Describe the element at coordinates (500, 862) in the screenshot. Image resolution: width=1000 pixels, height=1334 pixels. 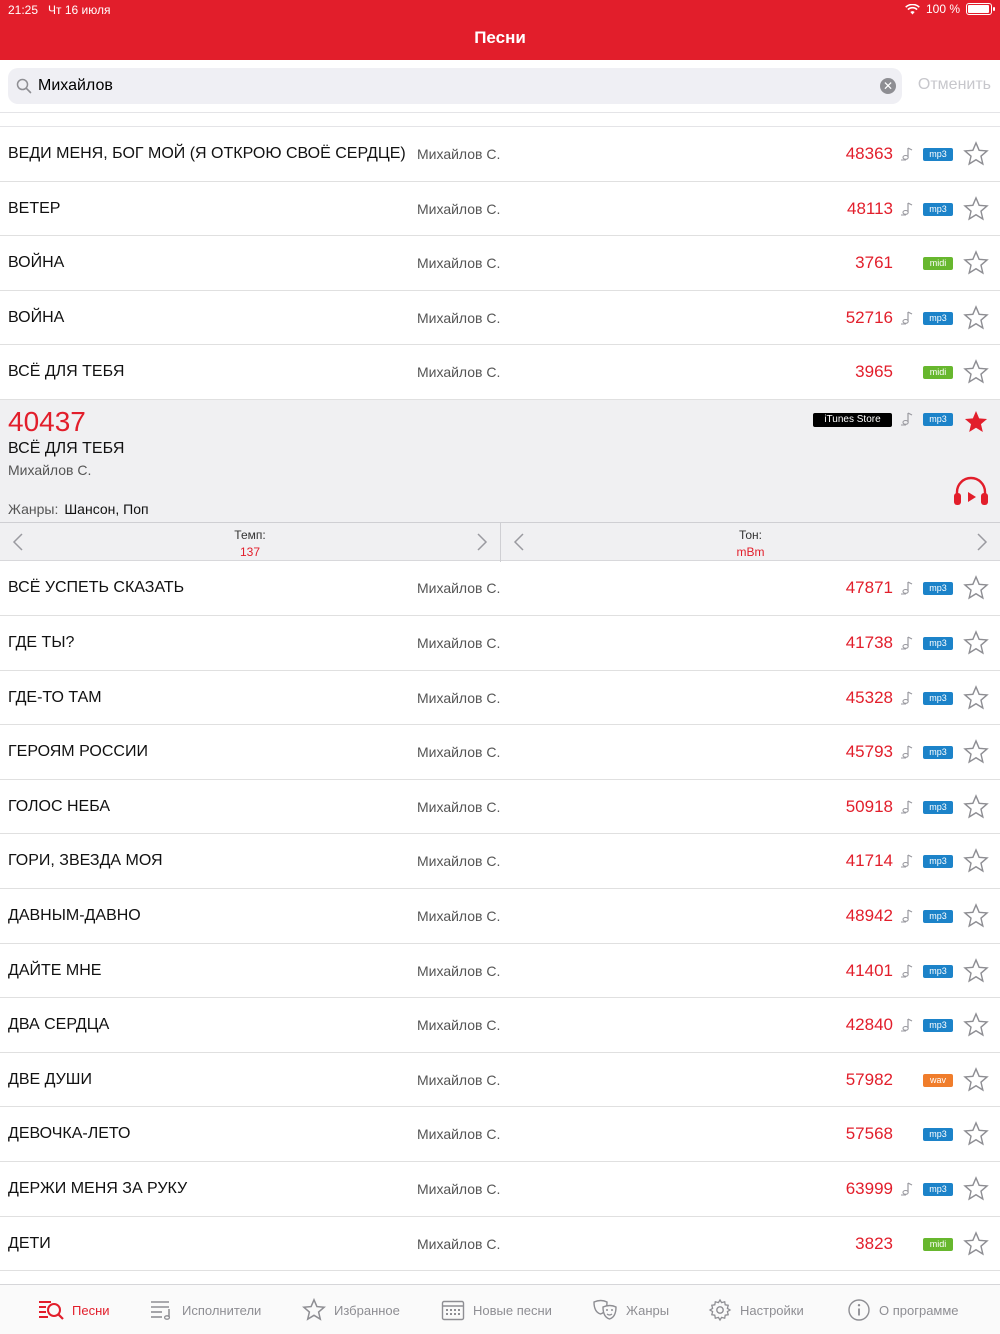
I see `song-row: ГОРИ, ЗВЕЗДА МОЯ Михайлов С. 41714 mp3` at that location.